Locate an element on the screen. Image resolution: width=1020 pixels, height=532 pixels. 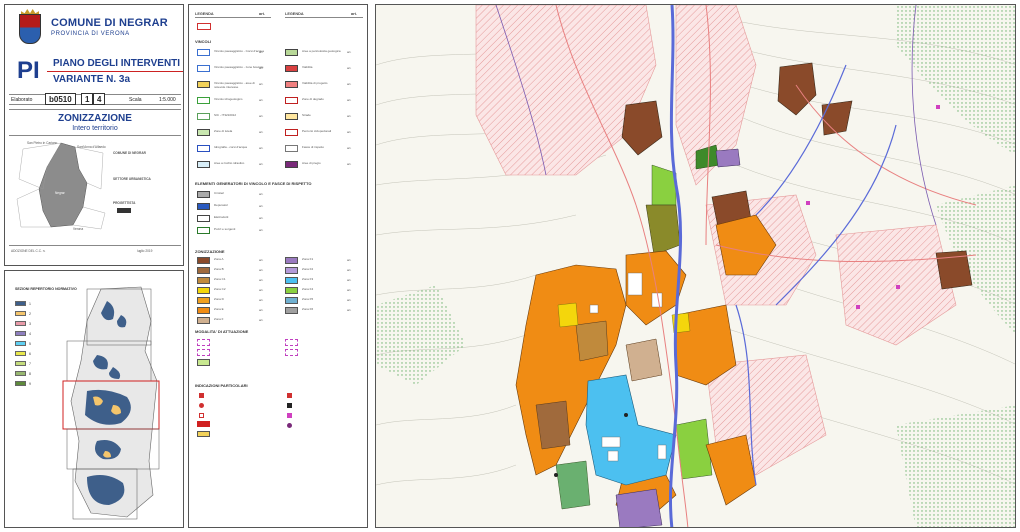
zone-c1-area is located at coordinates (592, 341).